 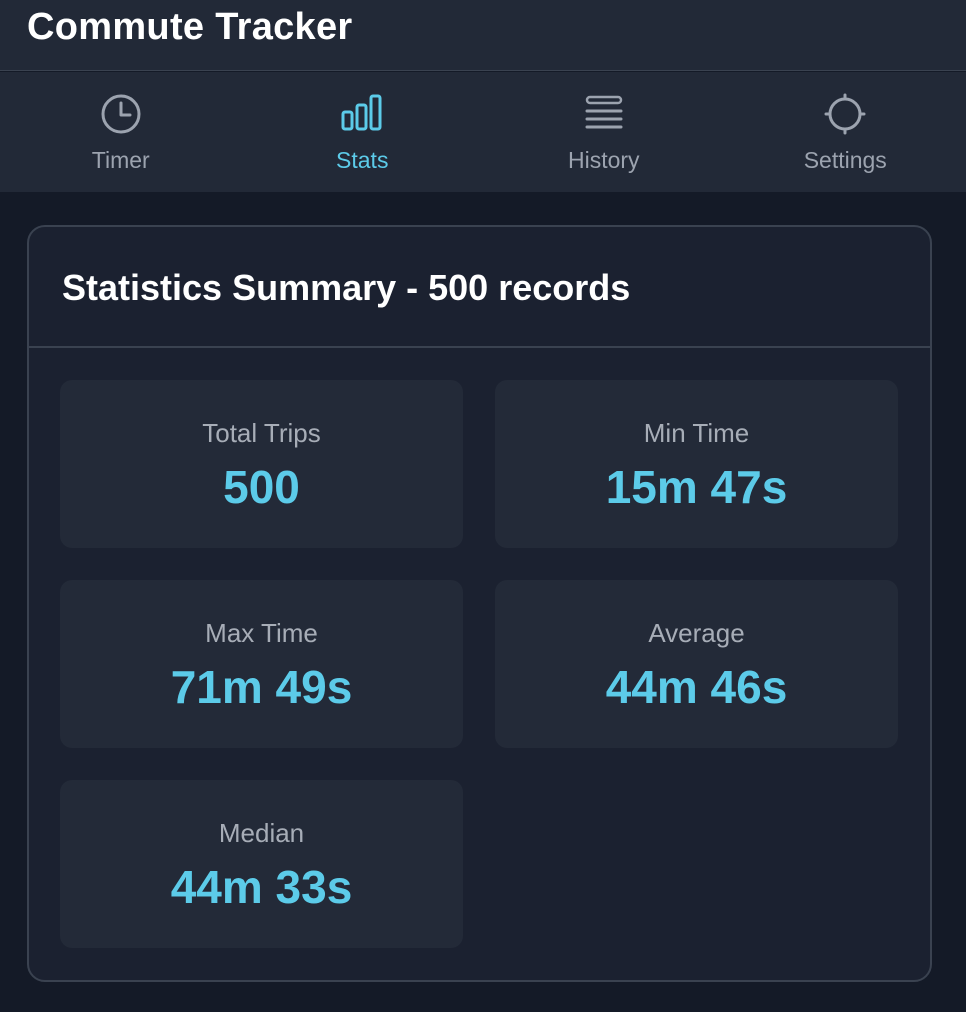 What do you see at coordinates (190, 27) in the screenshot?
I see `app-title: Commute Tracker` at bounding box center [190, 27].